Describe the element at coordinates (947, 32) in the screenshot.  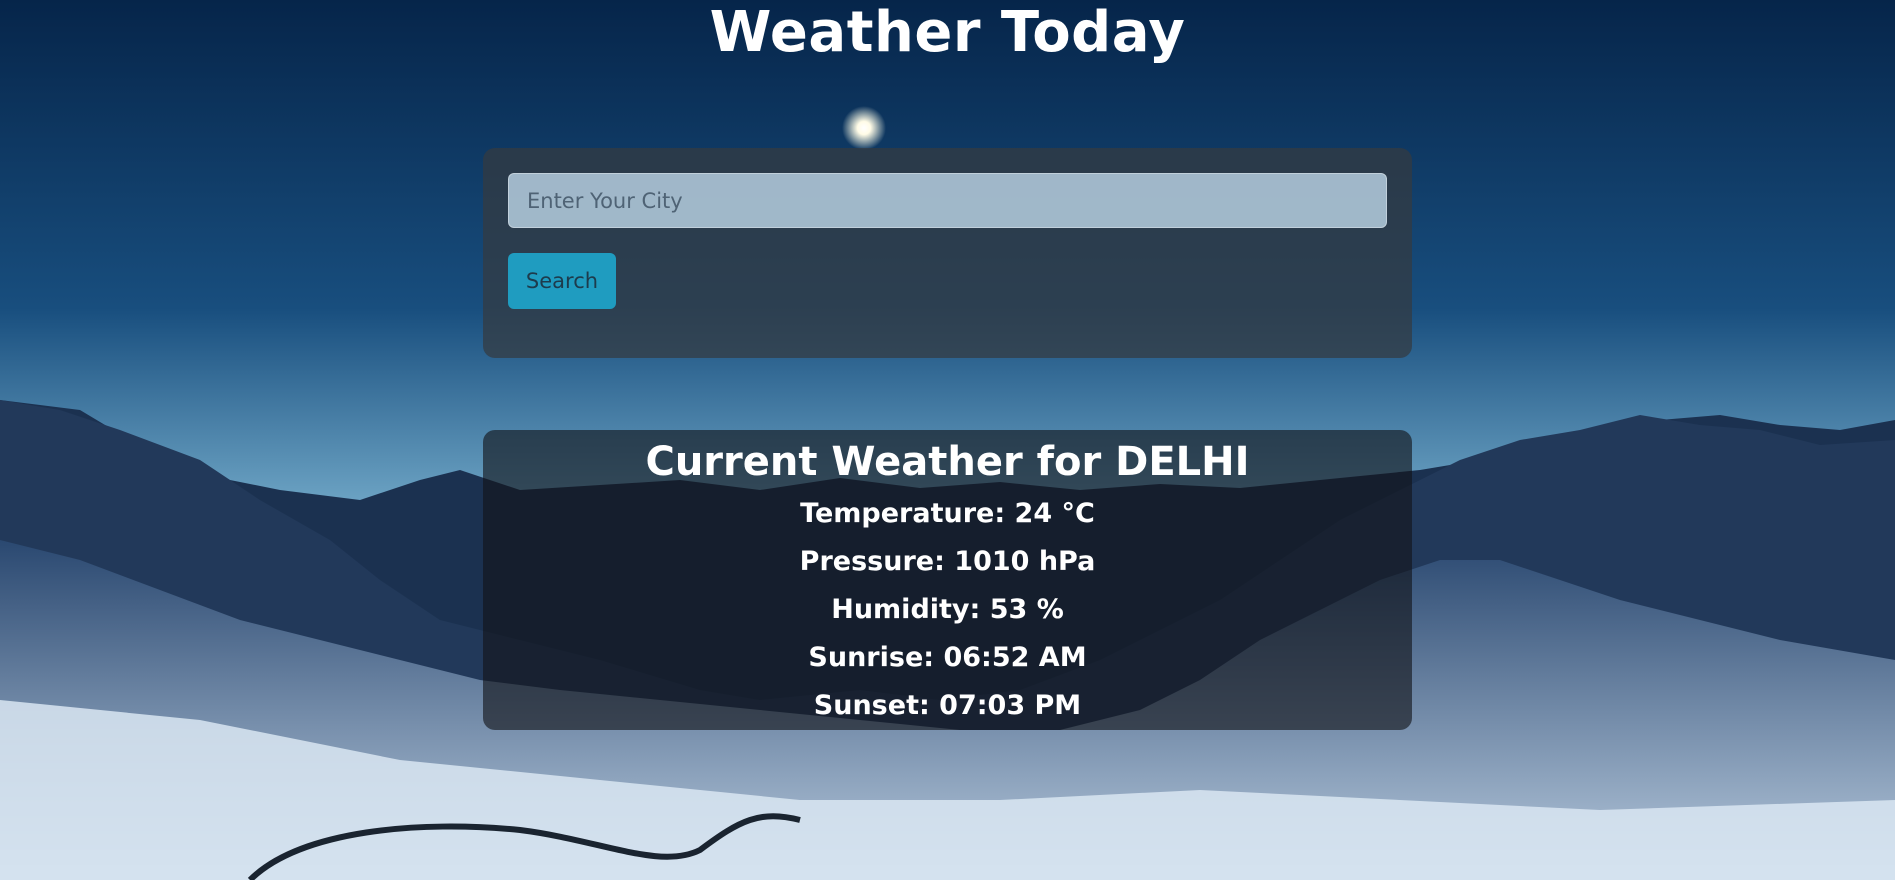
I see `page-title: Weather Today` at that location.